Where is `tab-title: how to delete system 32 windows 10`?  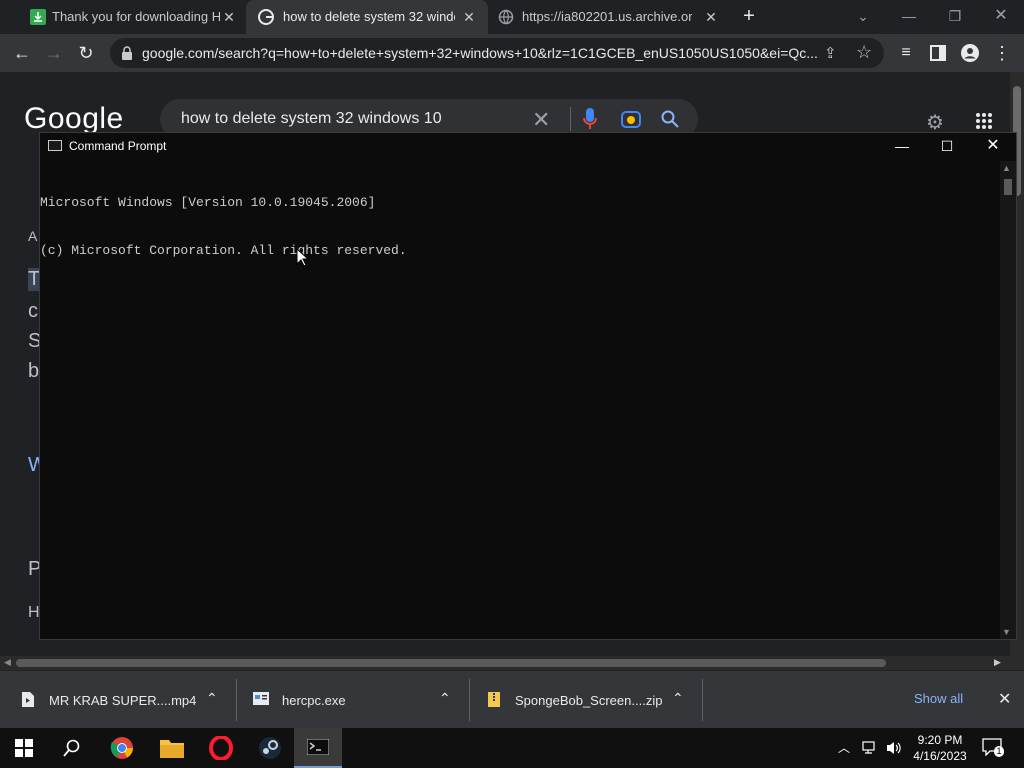
tab-title: how to delete system 32 windows 10 is located at coordinates (369, 16).